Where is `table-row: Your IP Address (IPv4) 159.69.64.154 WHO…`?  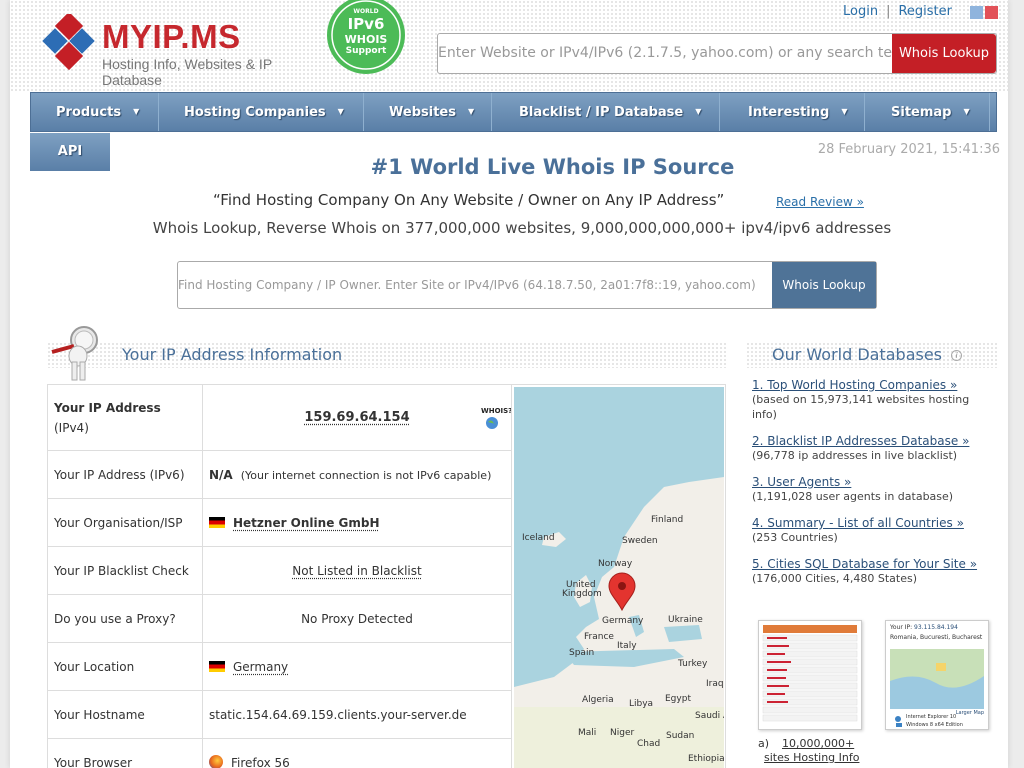
table-row: Your IP Address (IPv4) 159.69.64.154 WHO… is located at coordinates (279, 417).